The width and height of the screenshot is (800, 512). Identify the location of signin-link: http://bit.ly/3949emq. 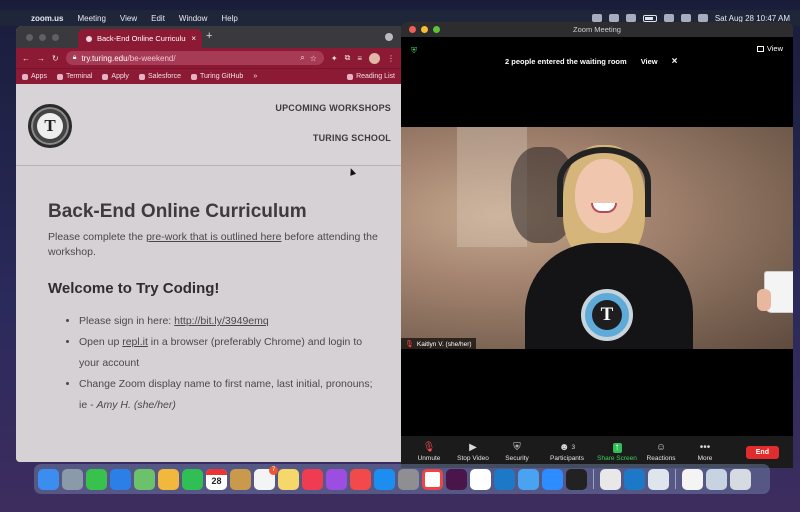
(221, 321).